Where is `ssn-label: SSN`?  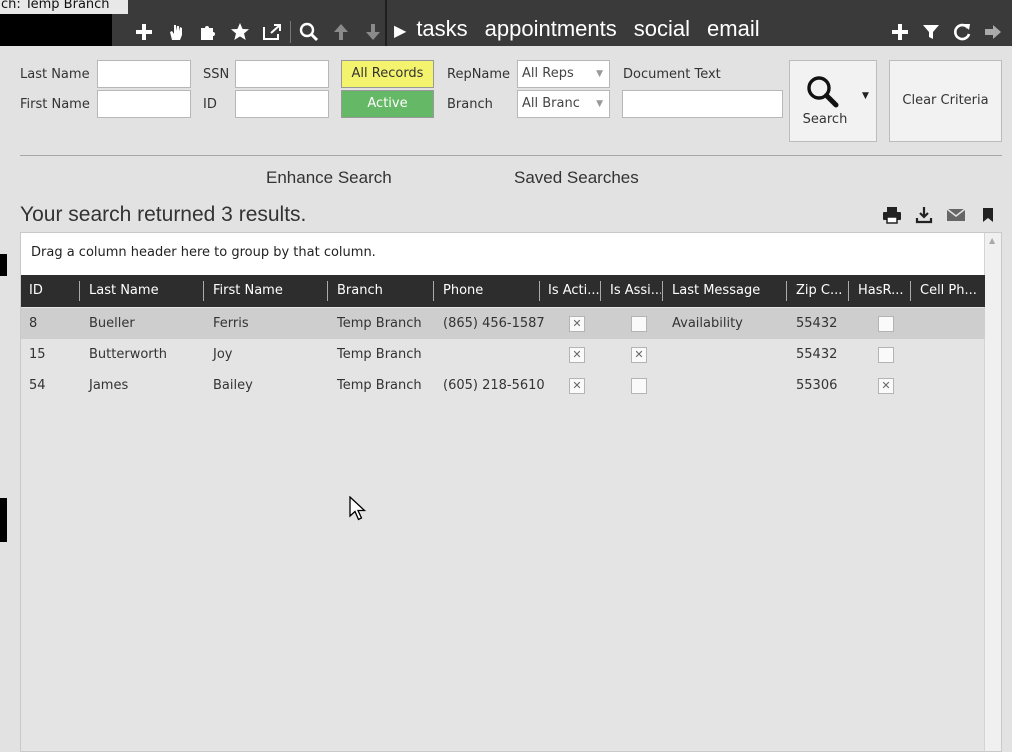
ssn-label: SSN is located at coordinates (216, 74).